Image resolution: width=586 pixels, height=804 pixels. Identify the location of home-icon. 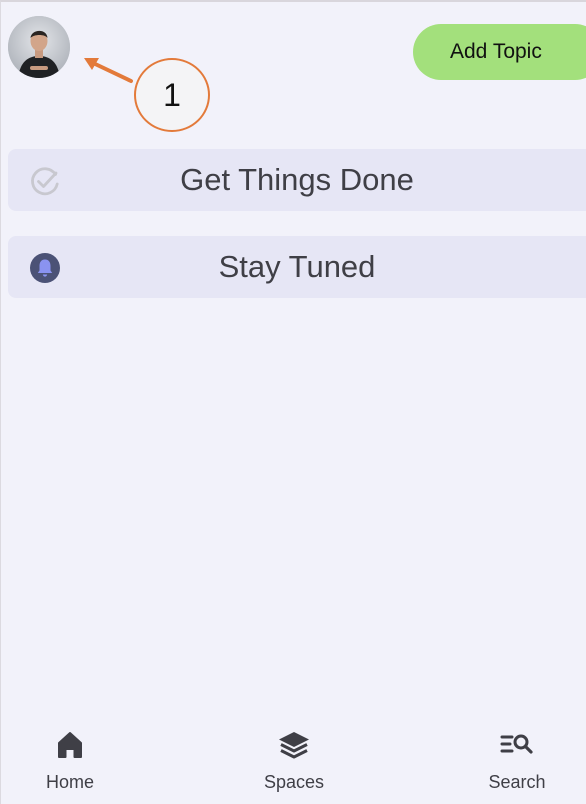
(70, 745).